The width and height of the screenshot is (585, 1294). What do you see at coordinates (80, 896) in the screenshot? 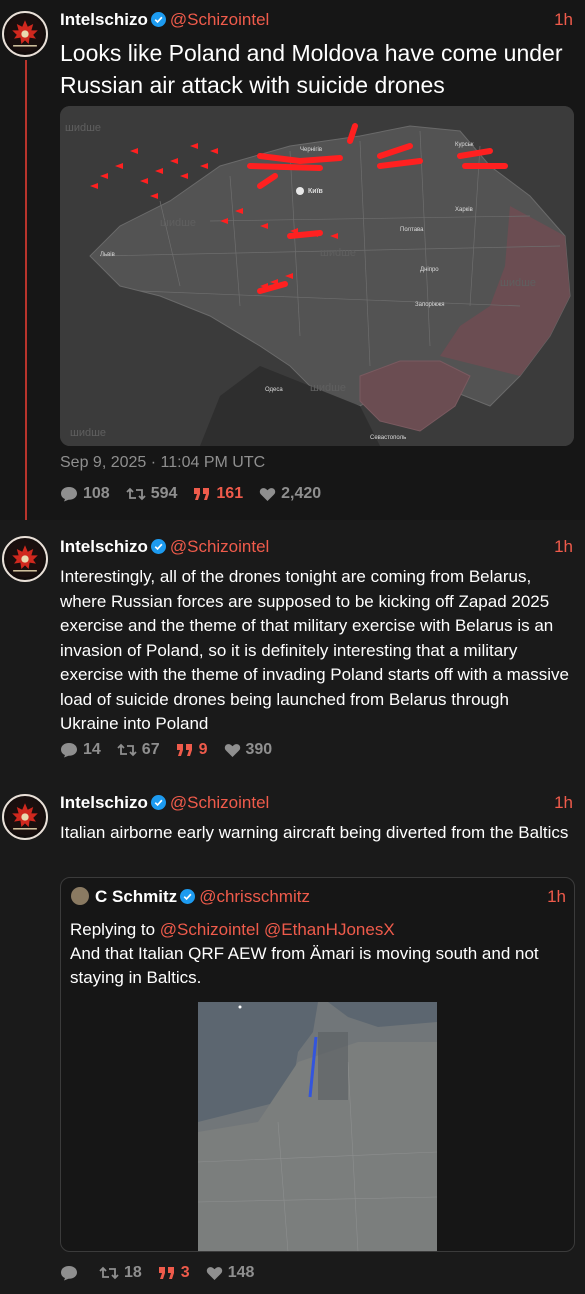
I see `quoted-author-avatar` at bounding box center [80, 896].